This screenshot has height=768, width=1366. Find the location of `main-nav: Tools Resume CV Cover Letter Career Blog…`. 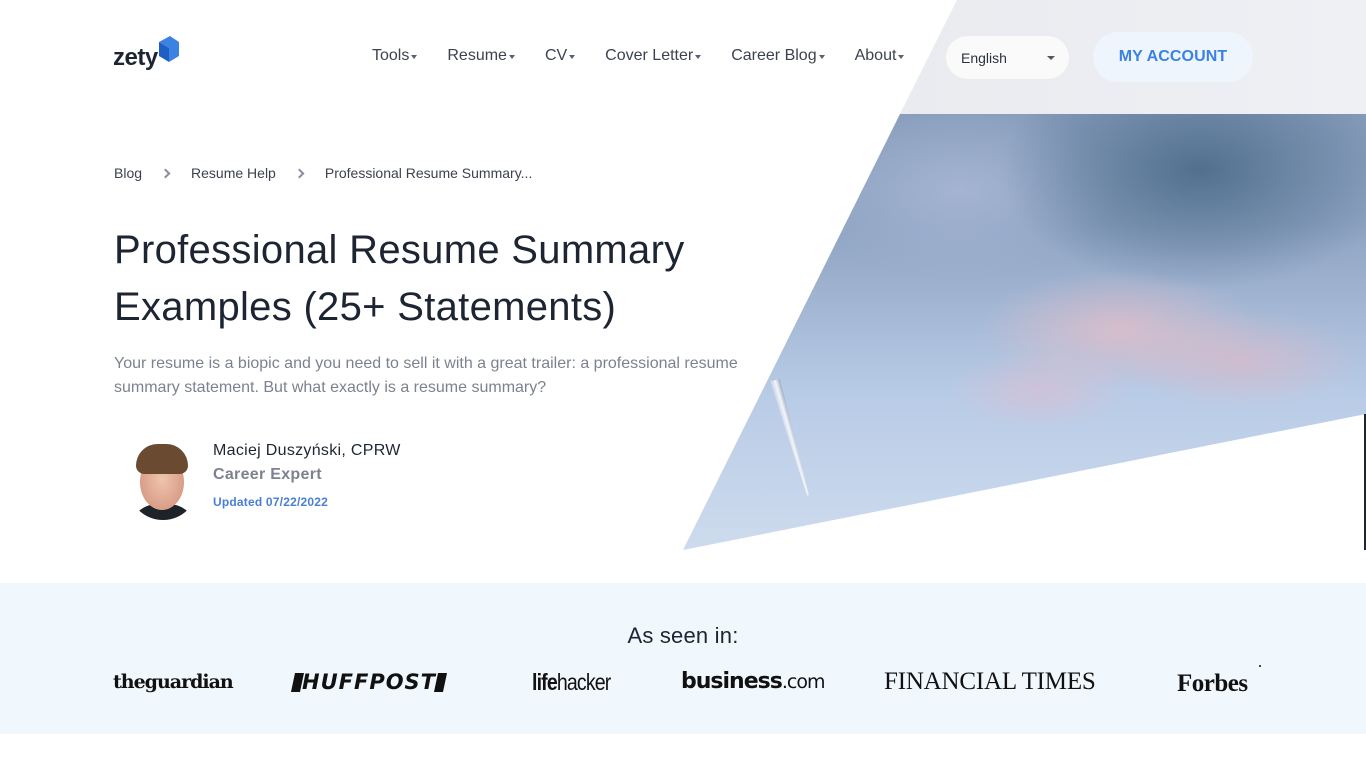

main-nav: Tools Resume CV Cover Letter Career Blog… is located at coordinates (653, 56).